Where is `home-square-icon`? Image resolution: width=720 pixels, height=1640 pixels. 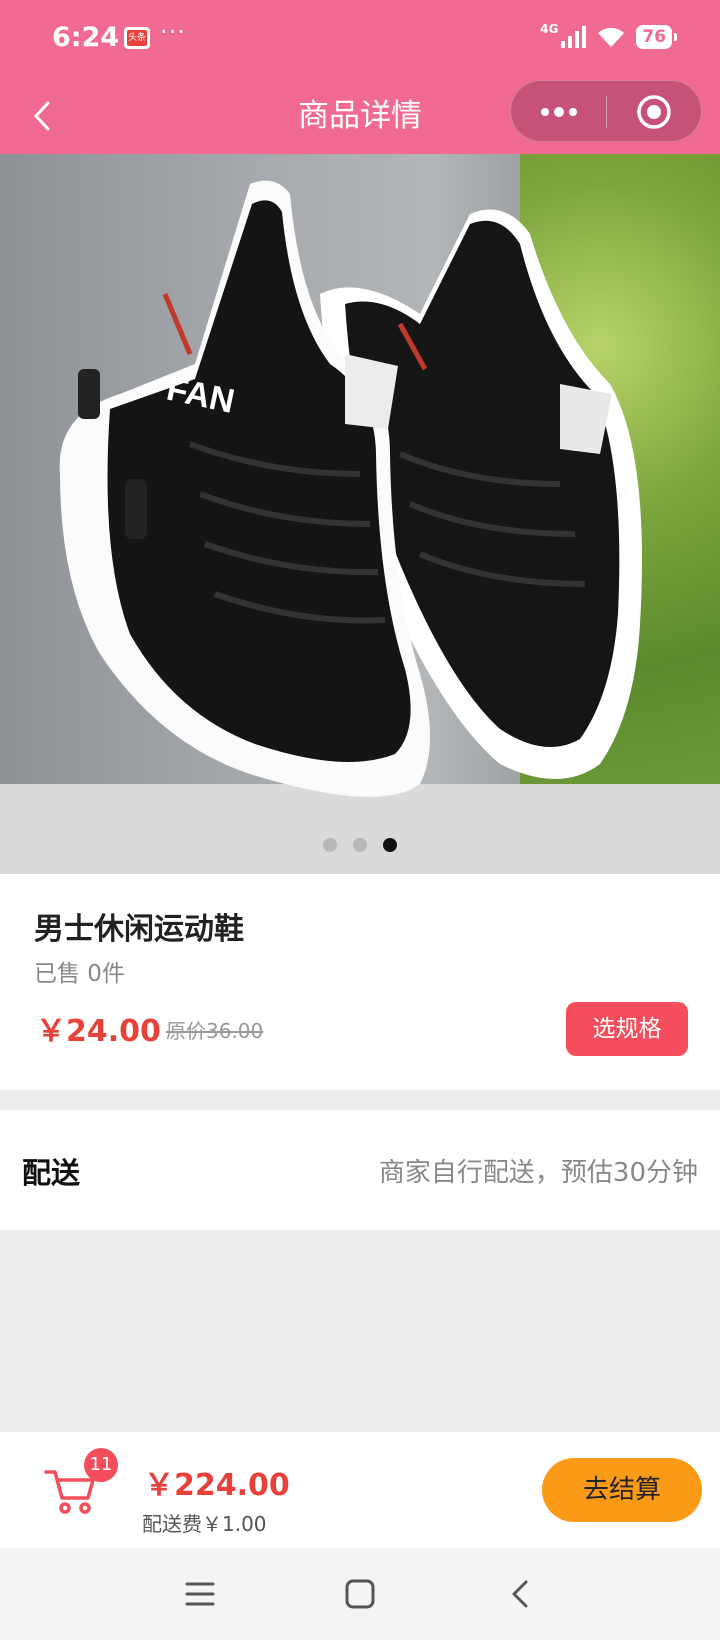 home-square-icon is located at coordinates (360, 1594).